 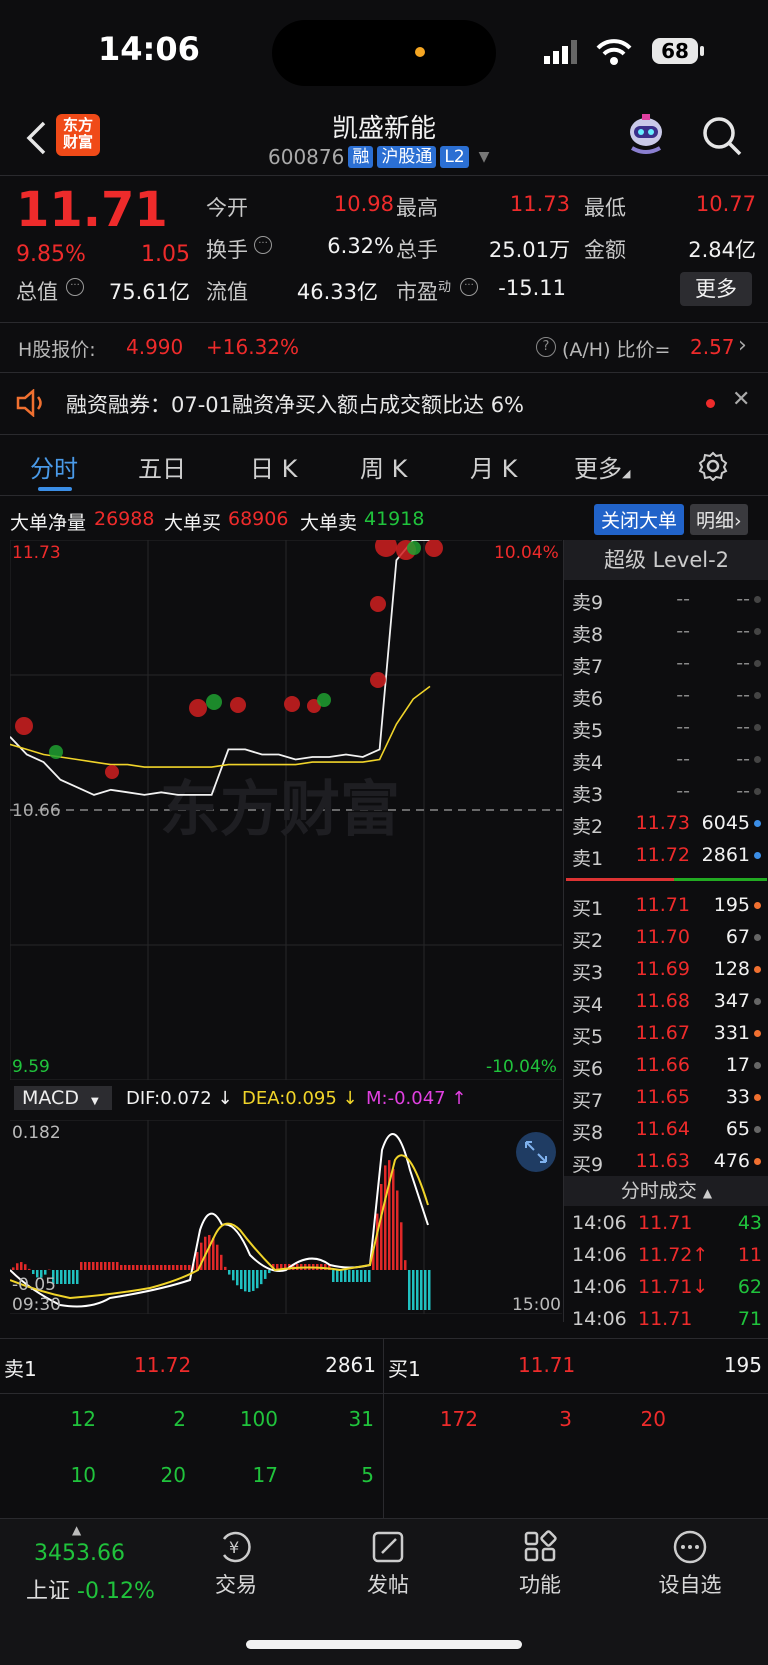 What do you see at coordinates (37, 292) in the screenshot?
I see `mktcap-label: 总值` at bounding box center [37, 292].